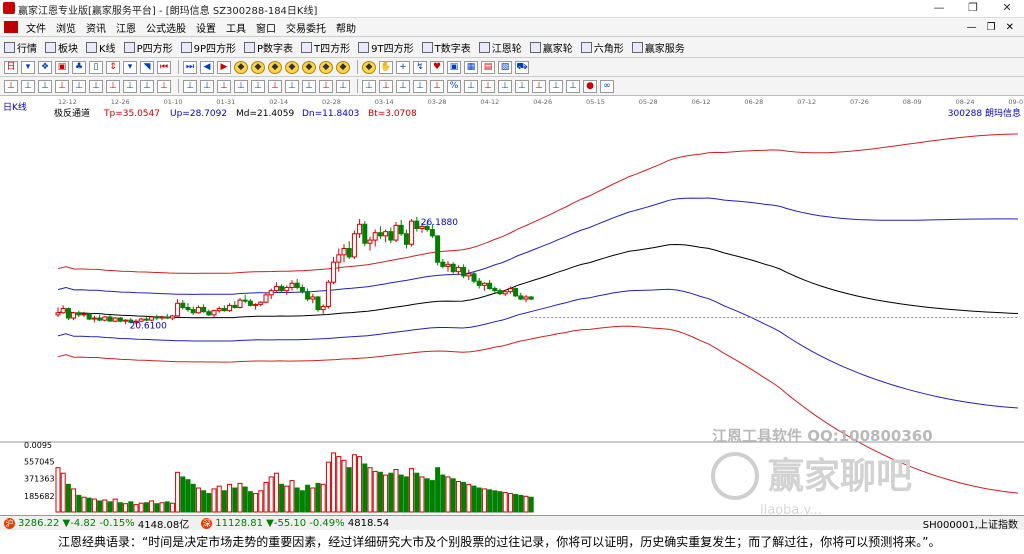 The height and width of the screenshot is (554, 1024). I want to click on toolbar3-tool-31-icon: ⊥, so click(556, 86).